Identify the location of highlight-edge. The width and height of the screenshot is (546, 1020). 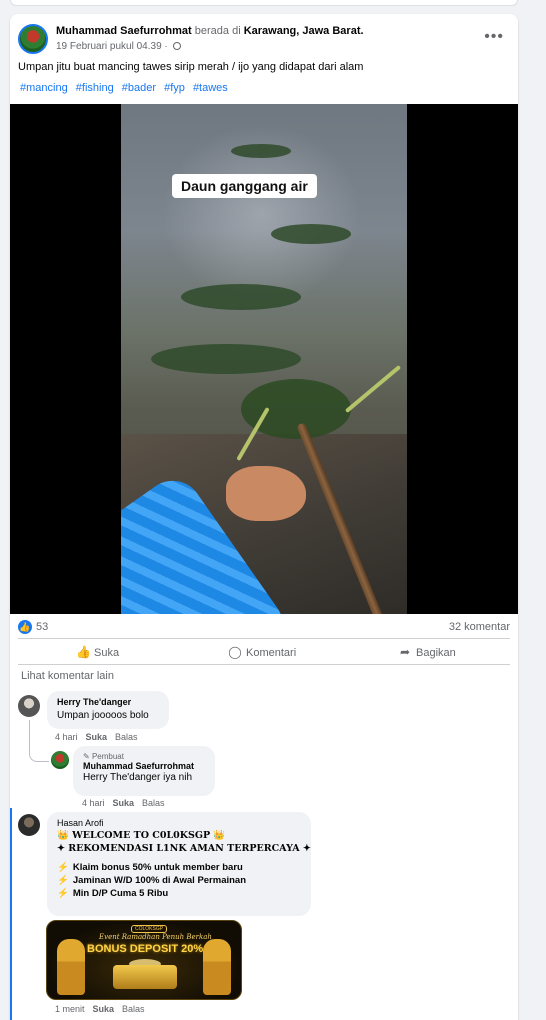
(11, 914).